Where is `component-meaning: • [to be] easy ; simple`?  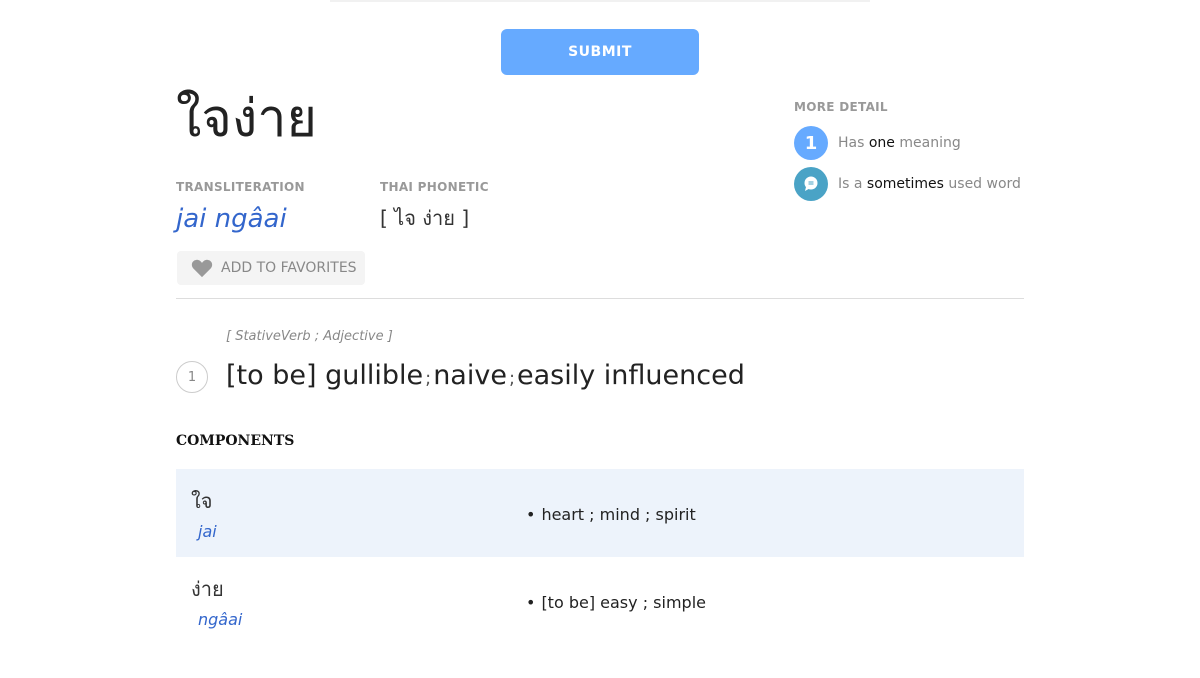
component-meaning: • [to be] easy ; simple is located at coordinates (616, 602).